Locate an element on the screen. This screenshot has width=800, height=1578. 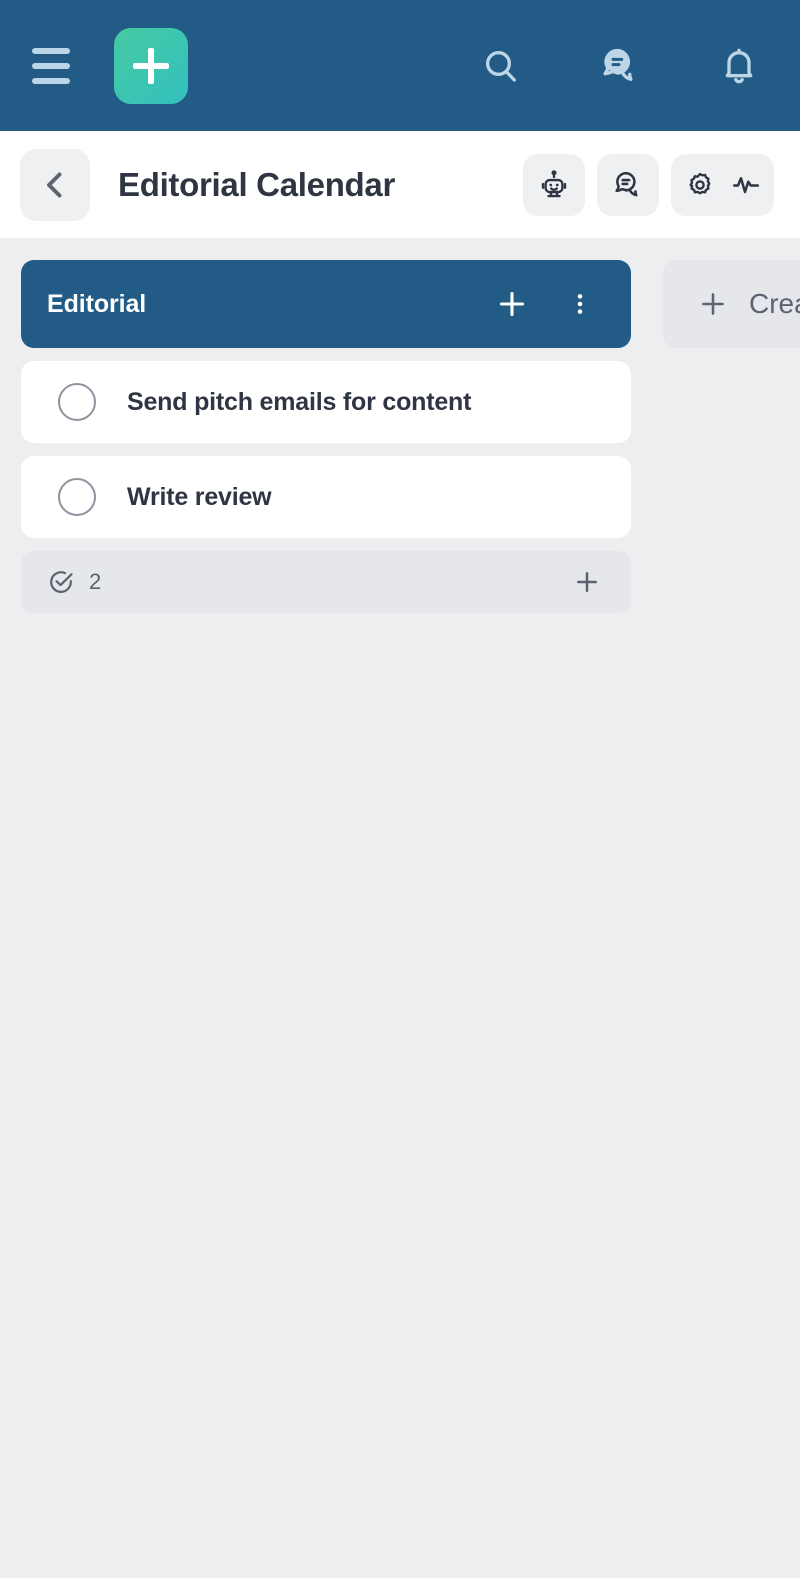
check-circle-icon is located at coordinates (61, 582).